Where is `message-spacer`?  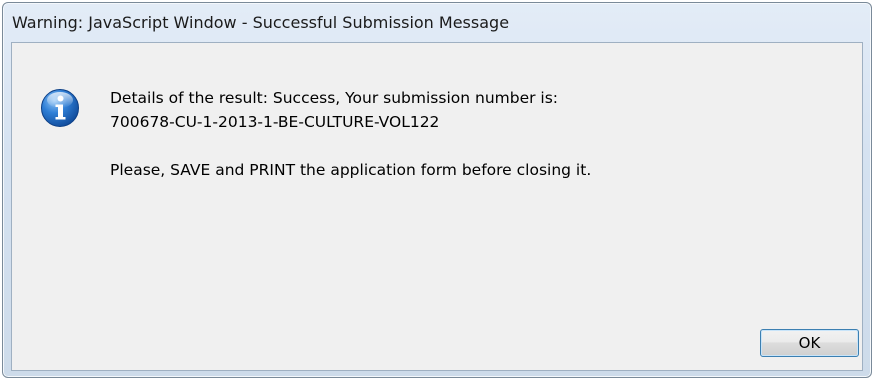 message-spacer is located at coordinates (480, 146).